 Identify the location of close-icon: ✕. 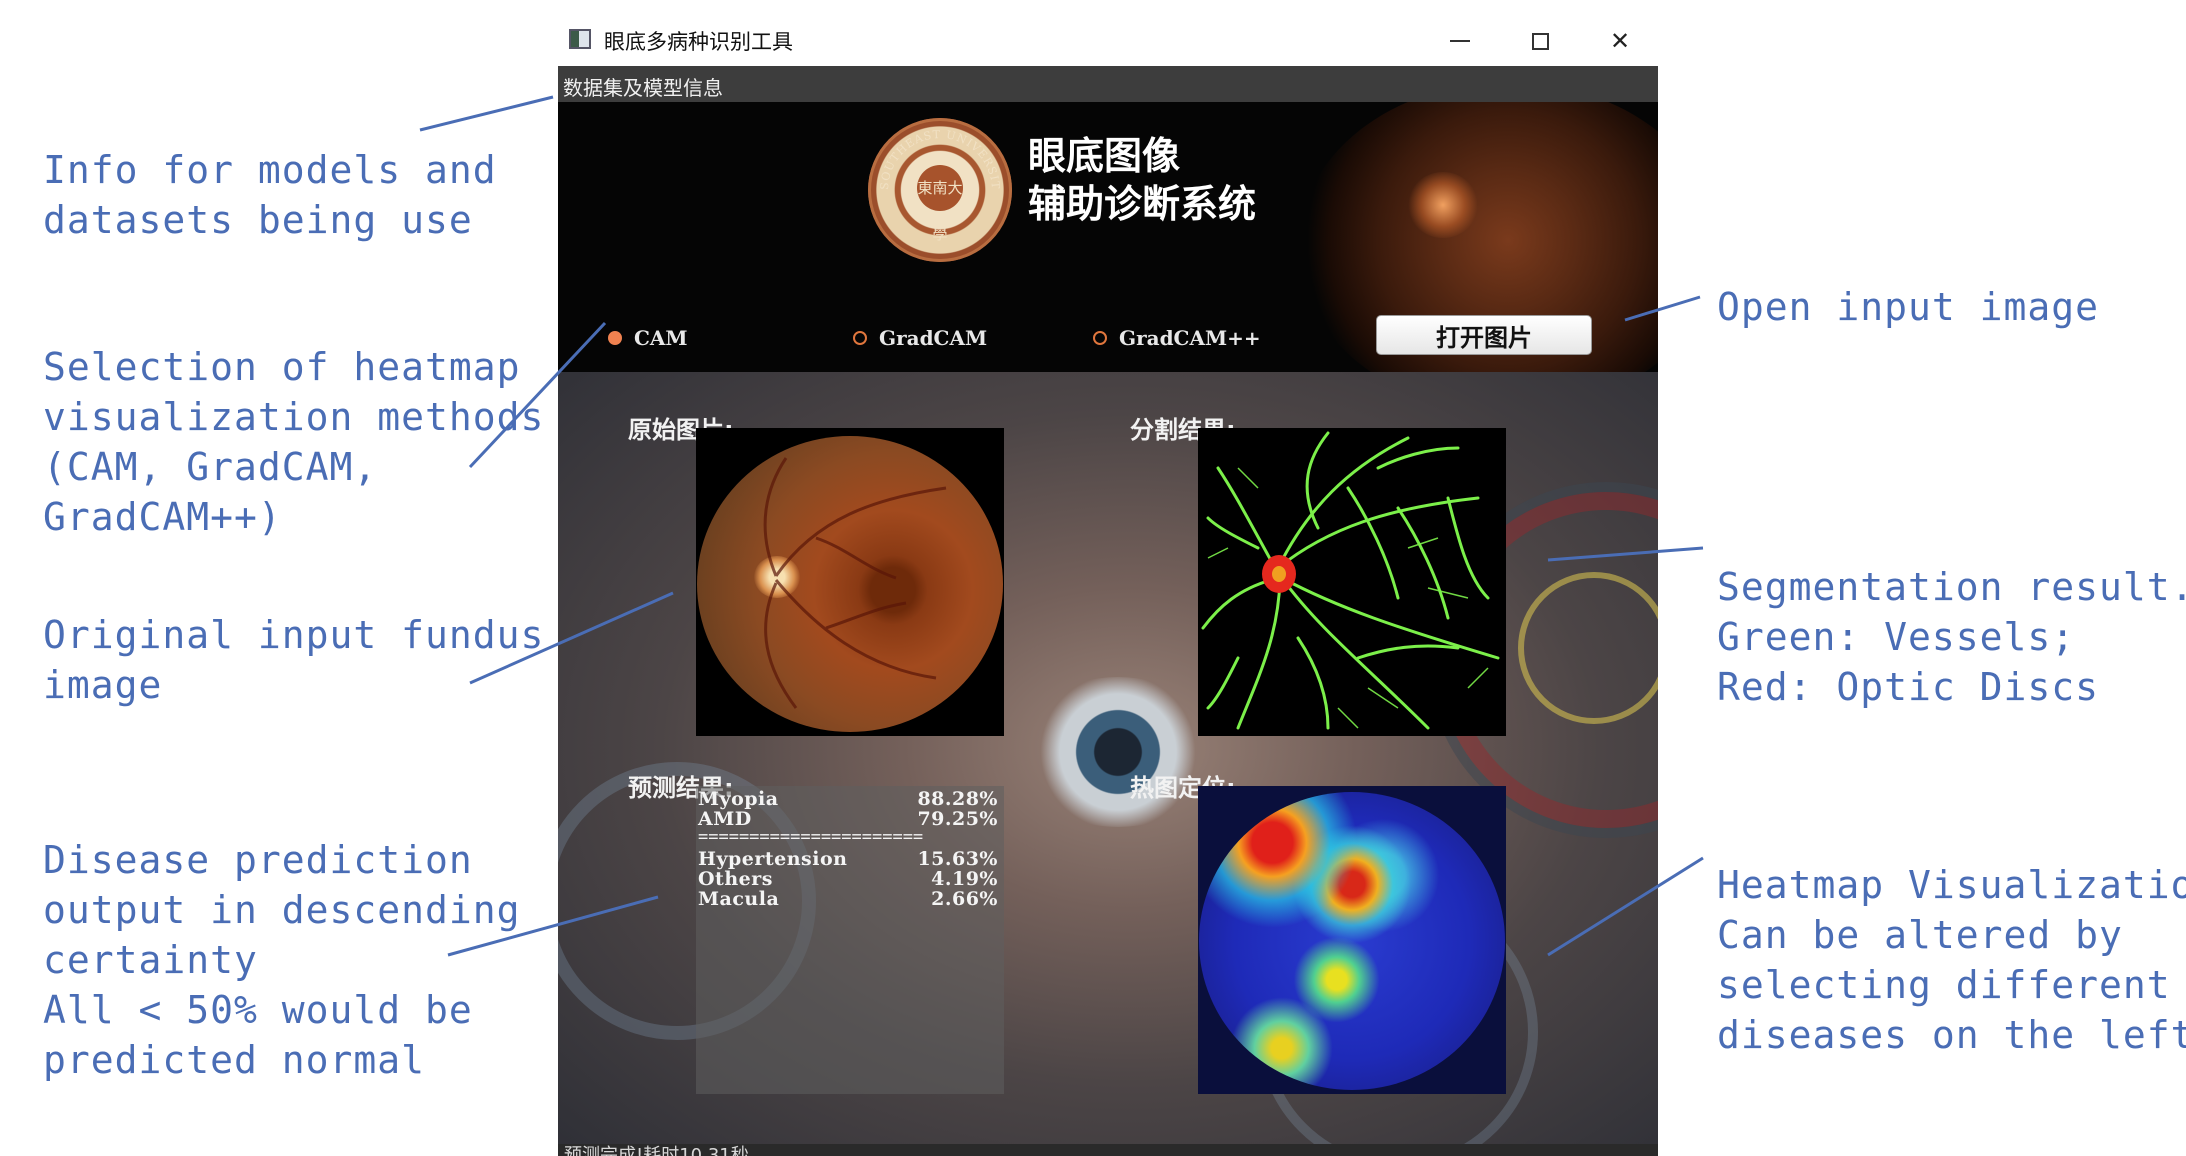
(1620, 41).